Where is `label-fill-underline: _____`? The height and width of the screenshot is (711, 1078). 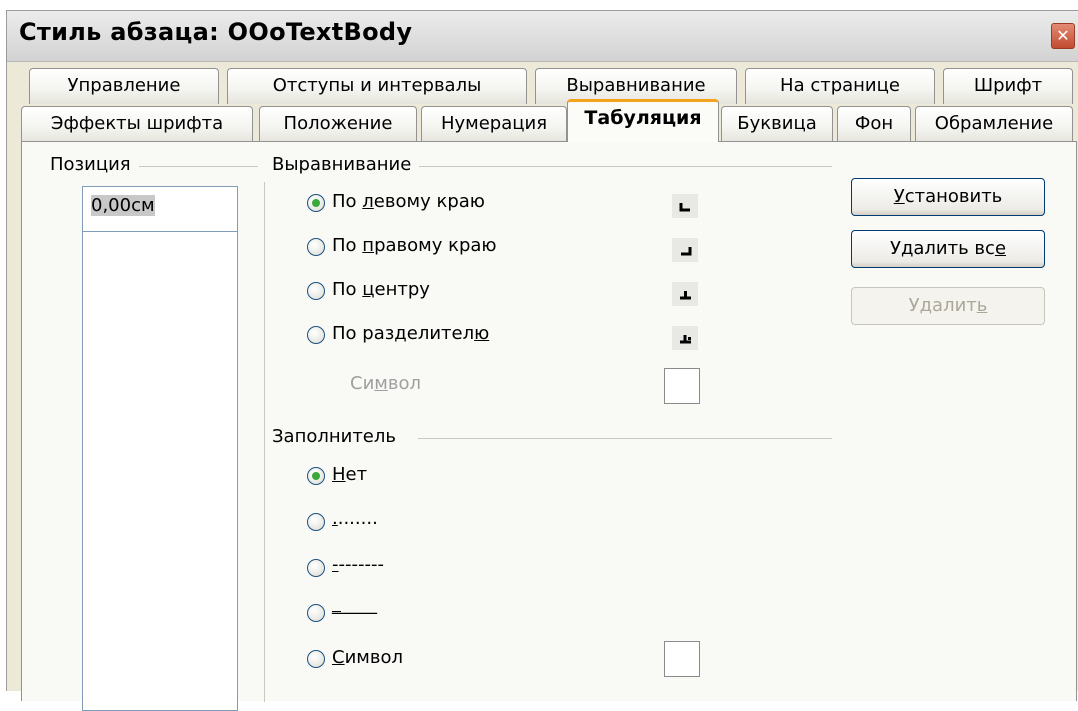 label-fill-underline: _____ is located at coordinates (354, 604).